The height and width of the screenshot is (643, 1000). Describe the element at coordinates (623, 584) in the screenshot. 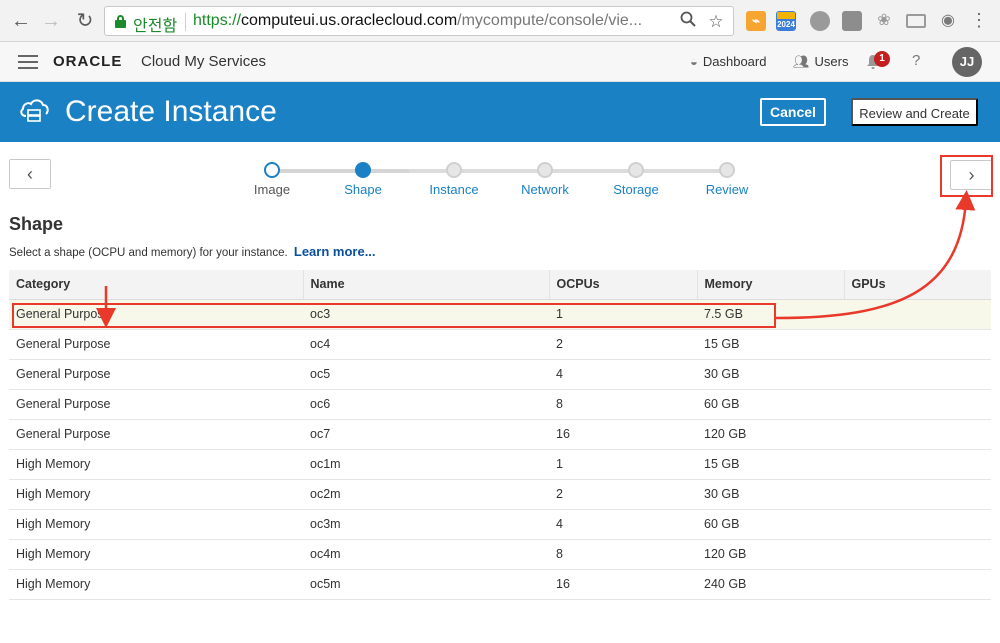

I see `cell-ocpus: 16` at that location.